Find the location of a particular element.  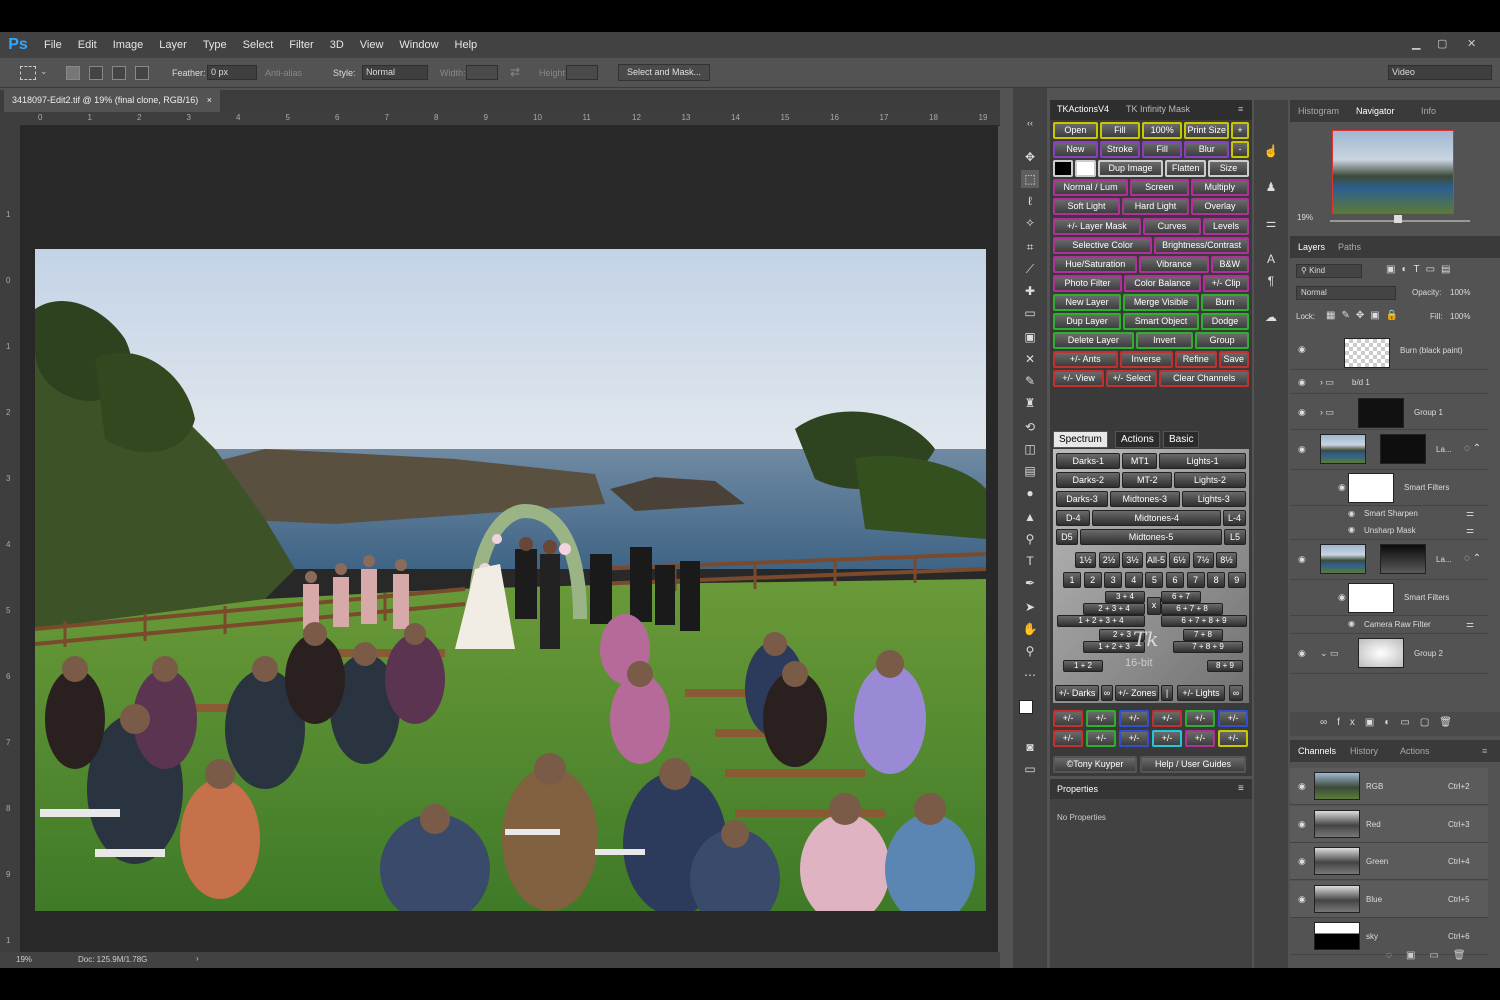

rectangular-marquee-icon: ⬚ is located at coordinates (1030, 179).